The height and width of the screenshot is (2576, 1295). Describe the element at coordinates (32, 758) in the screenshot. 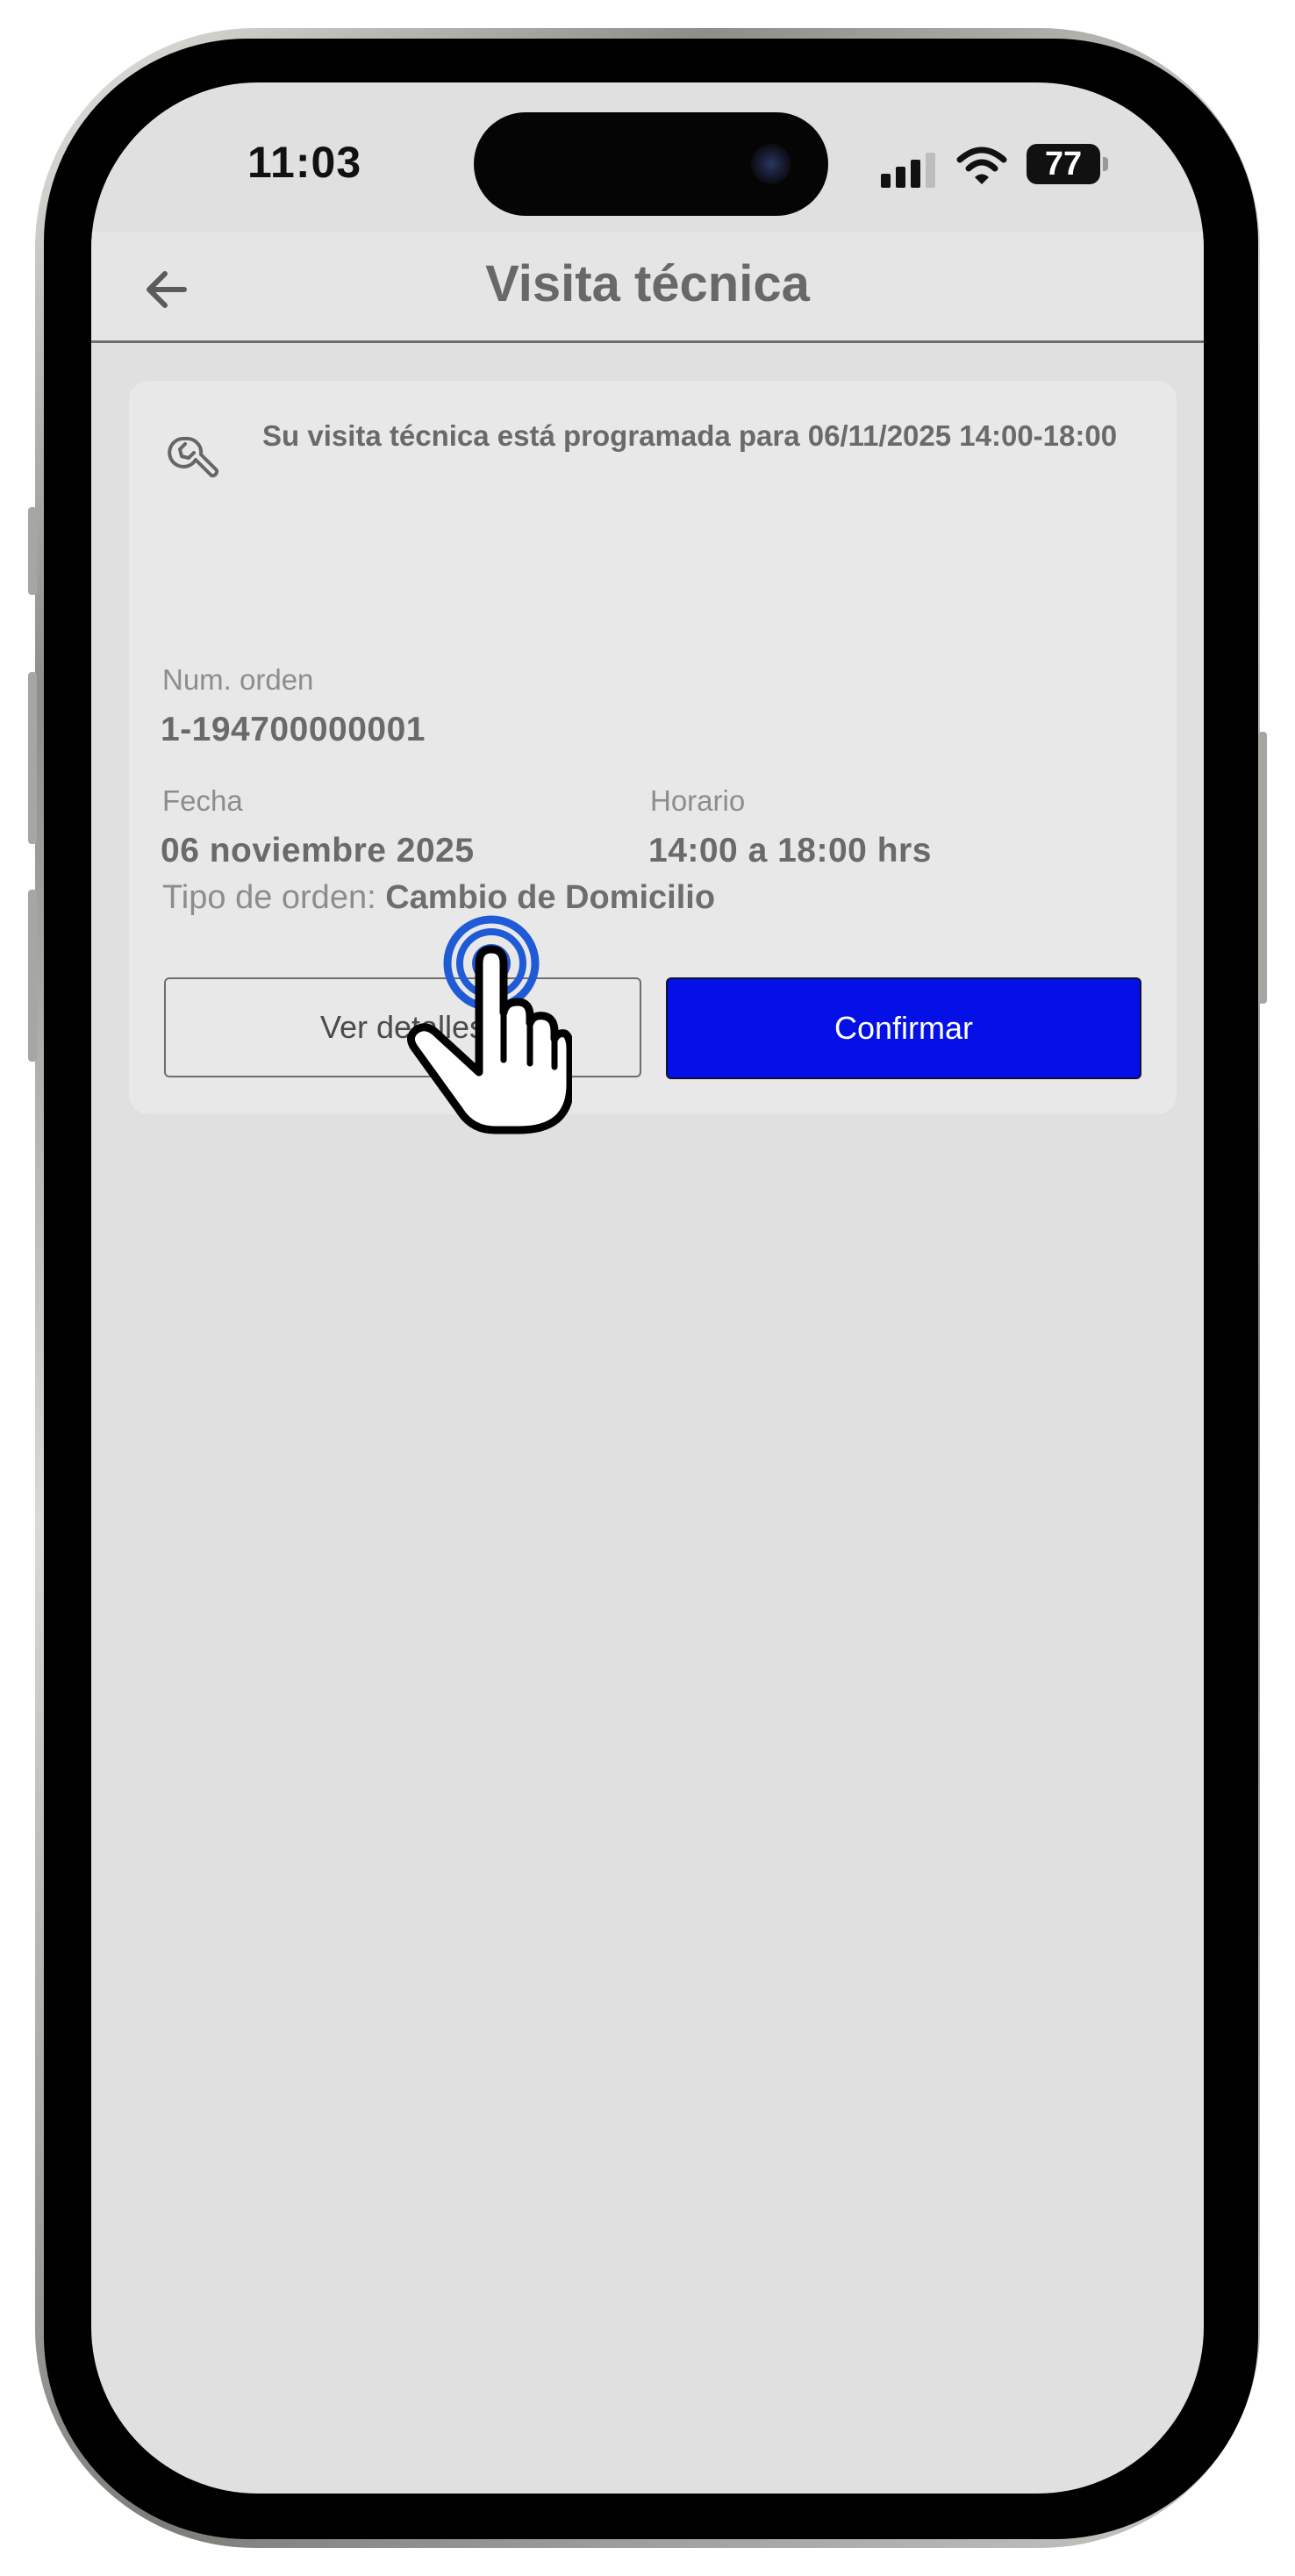

I see `volume-up-button` at that location.